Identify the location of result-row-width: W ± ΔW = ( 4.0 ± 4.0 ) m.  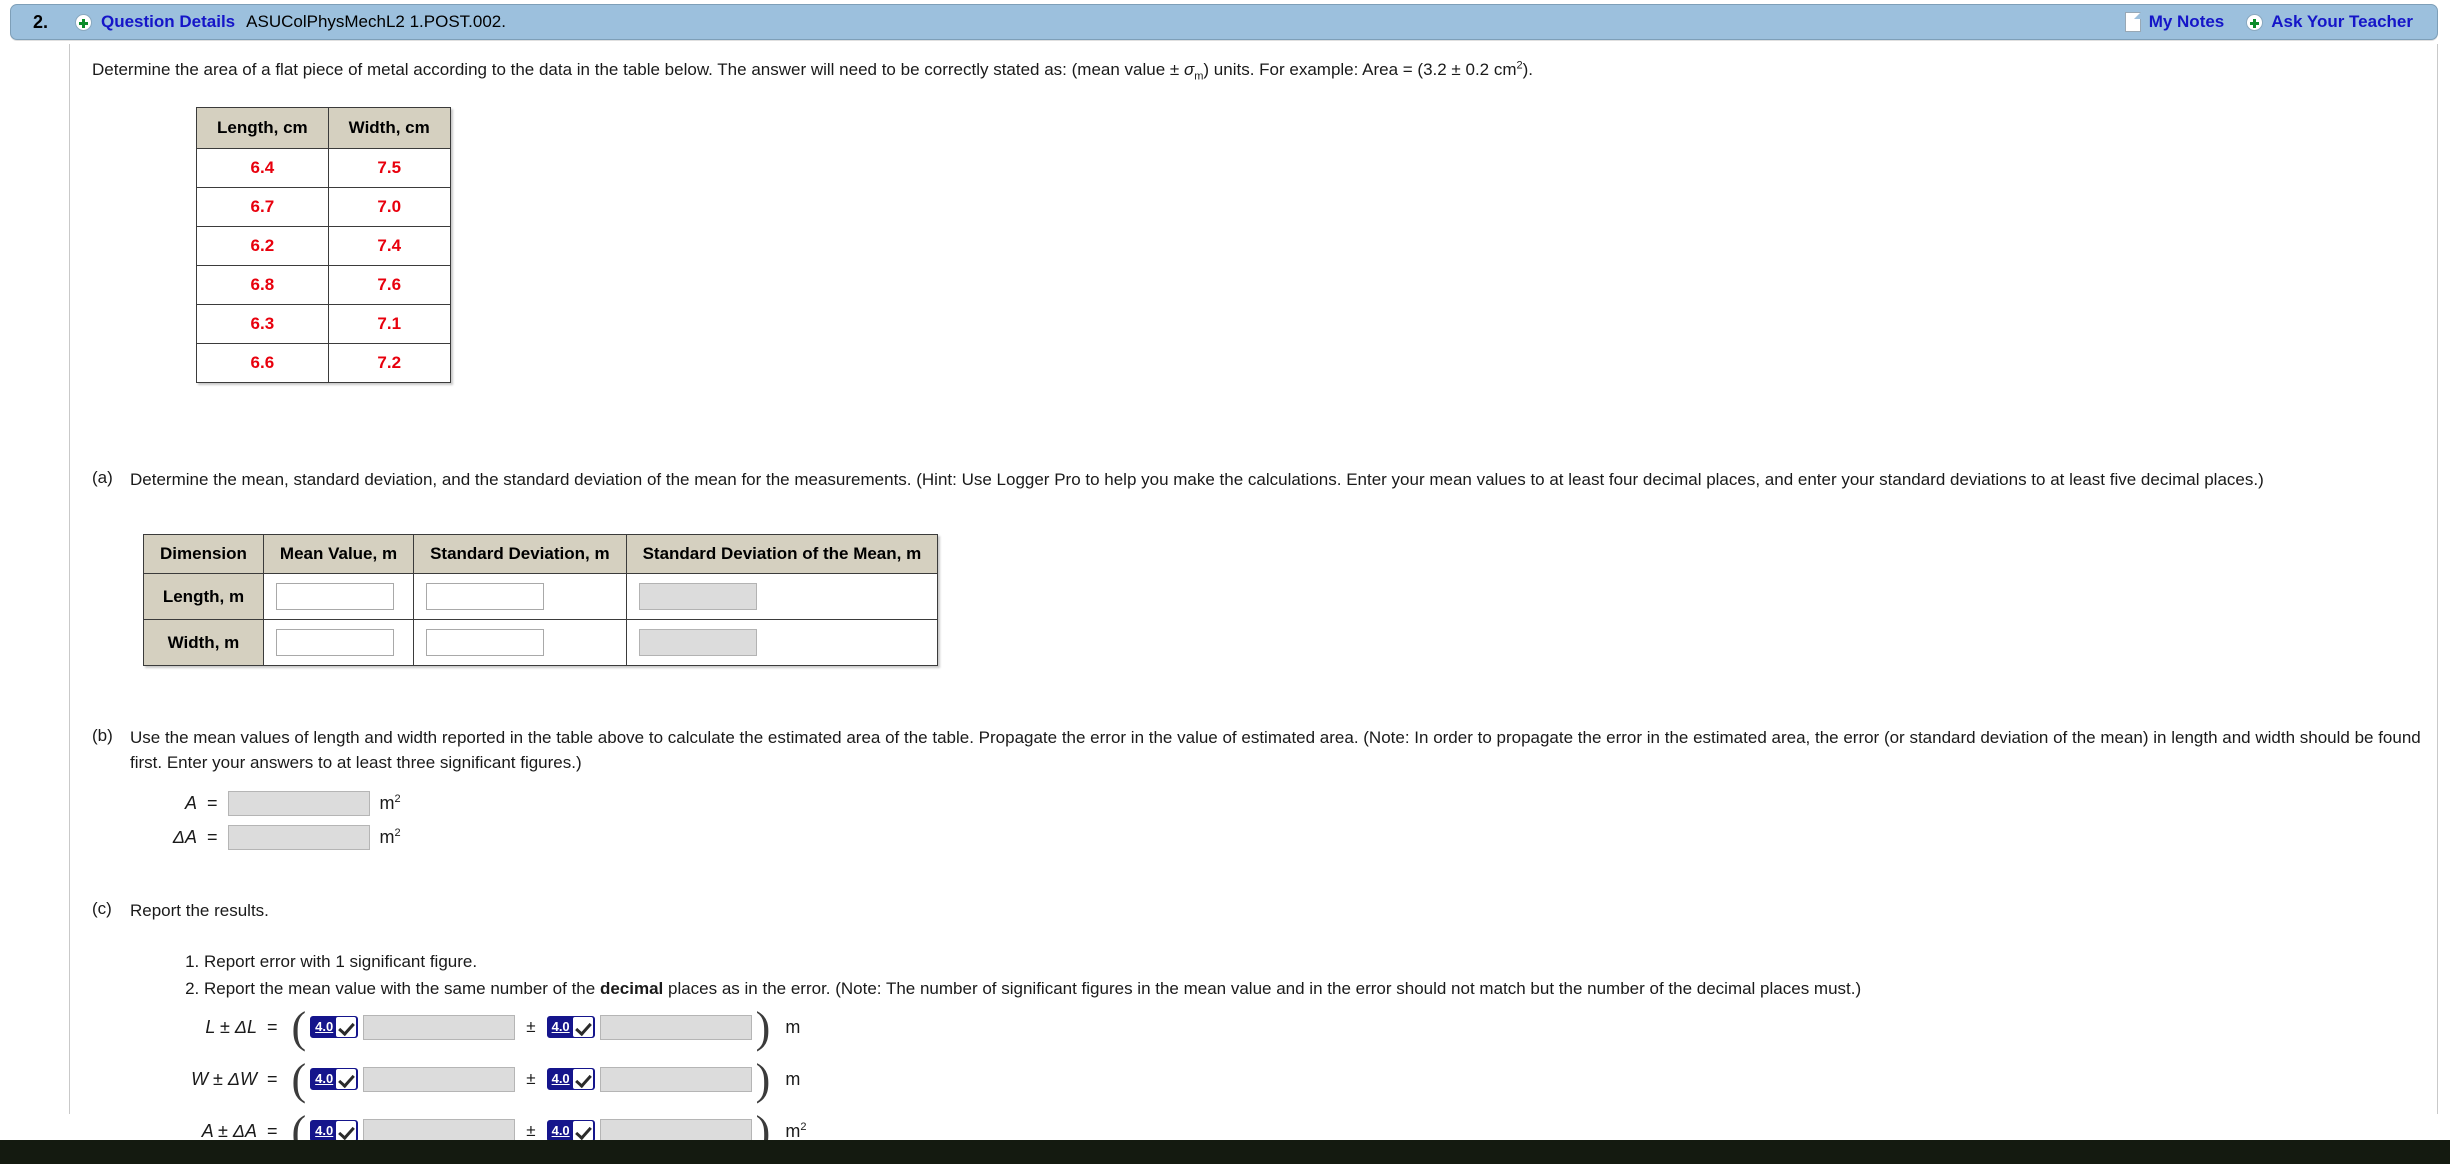
(474, 1079).